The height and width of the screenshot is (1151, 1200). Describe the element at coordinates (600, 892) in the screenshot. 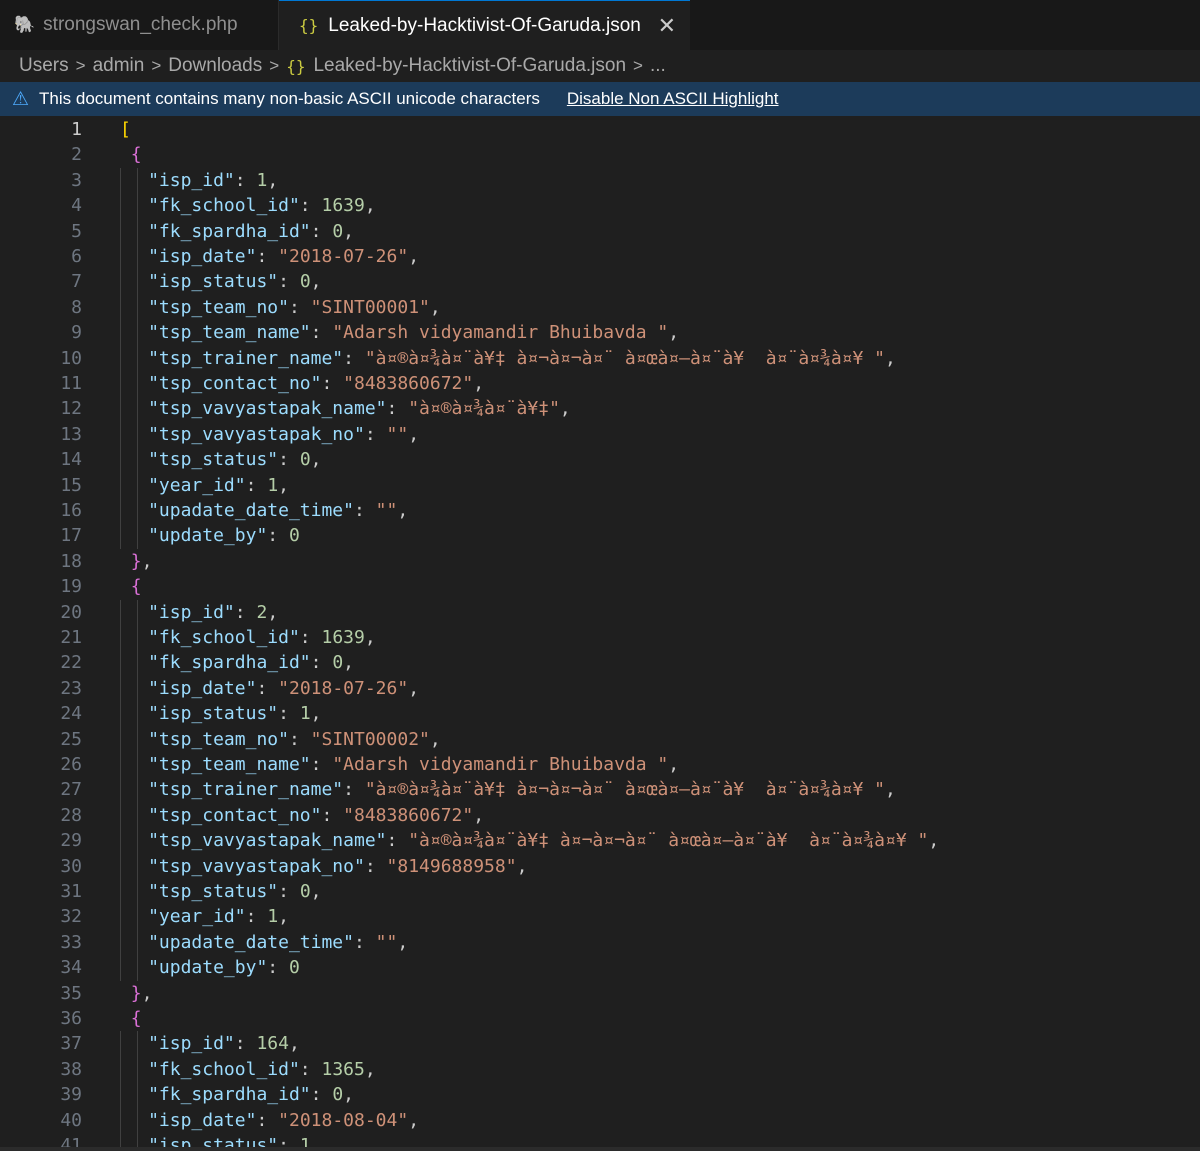

I see `code-line: 31 "tsp_status": 0,` at that location.